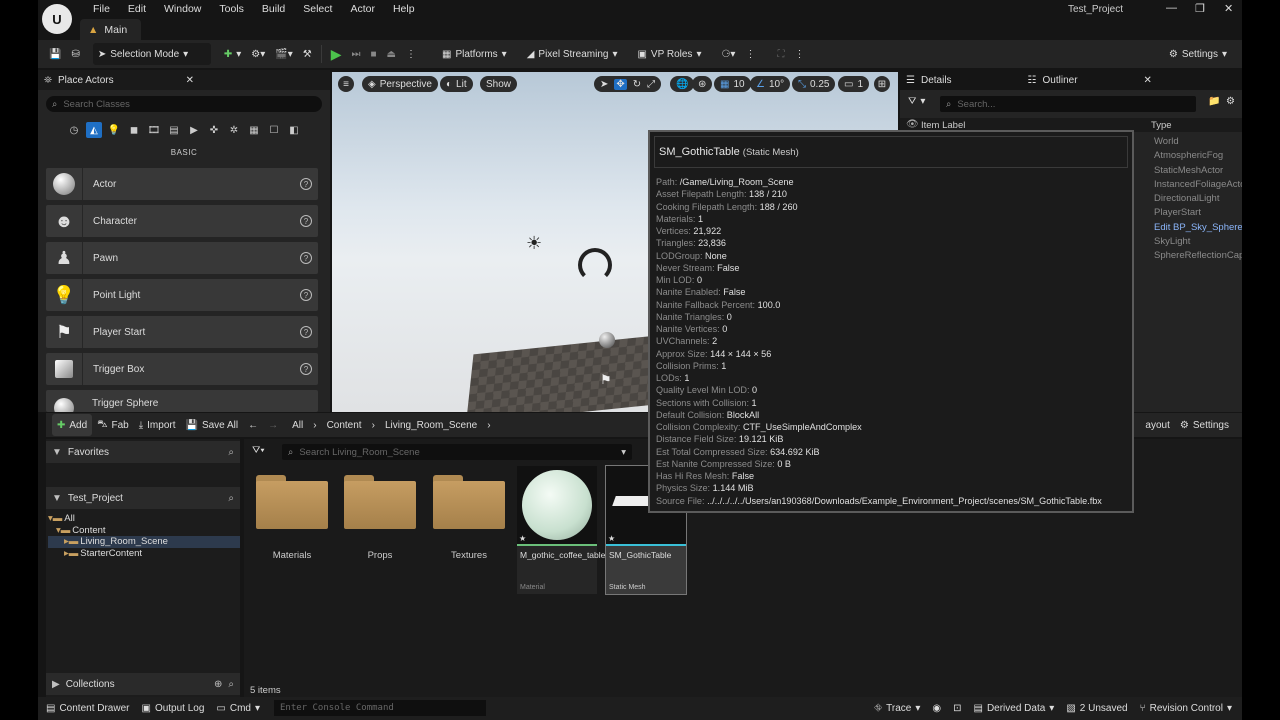 Image resolution: width=1280 pixels, height=720 pixels. I want to click on save-icon: 💾, so click(55, 54).